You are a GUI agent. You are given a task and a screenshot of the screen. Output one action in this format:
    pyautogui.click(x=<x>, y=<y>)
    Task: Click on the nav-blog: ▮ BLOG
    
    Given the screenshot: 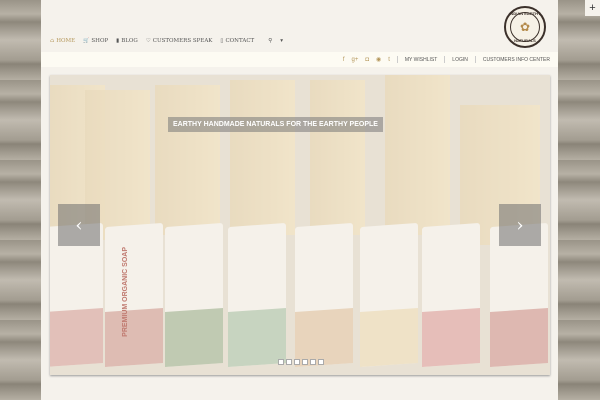 What is the action you would take?
    pyautogui.click(x=127, y=41)
    